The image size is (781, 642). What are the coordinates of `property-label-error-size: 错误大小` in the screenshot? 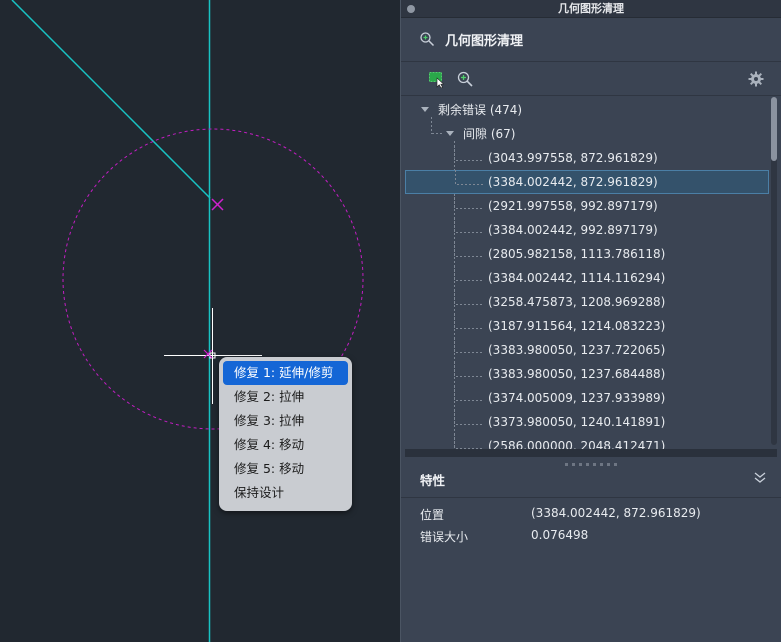 It's located at (444, 537).